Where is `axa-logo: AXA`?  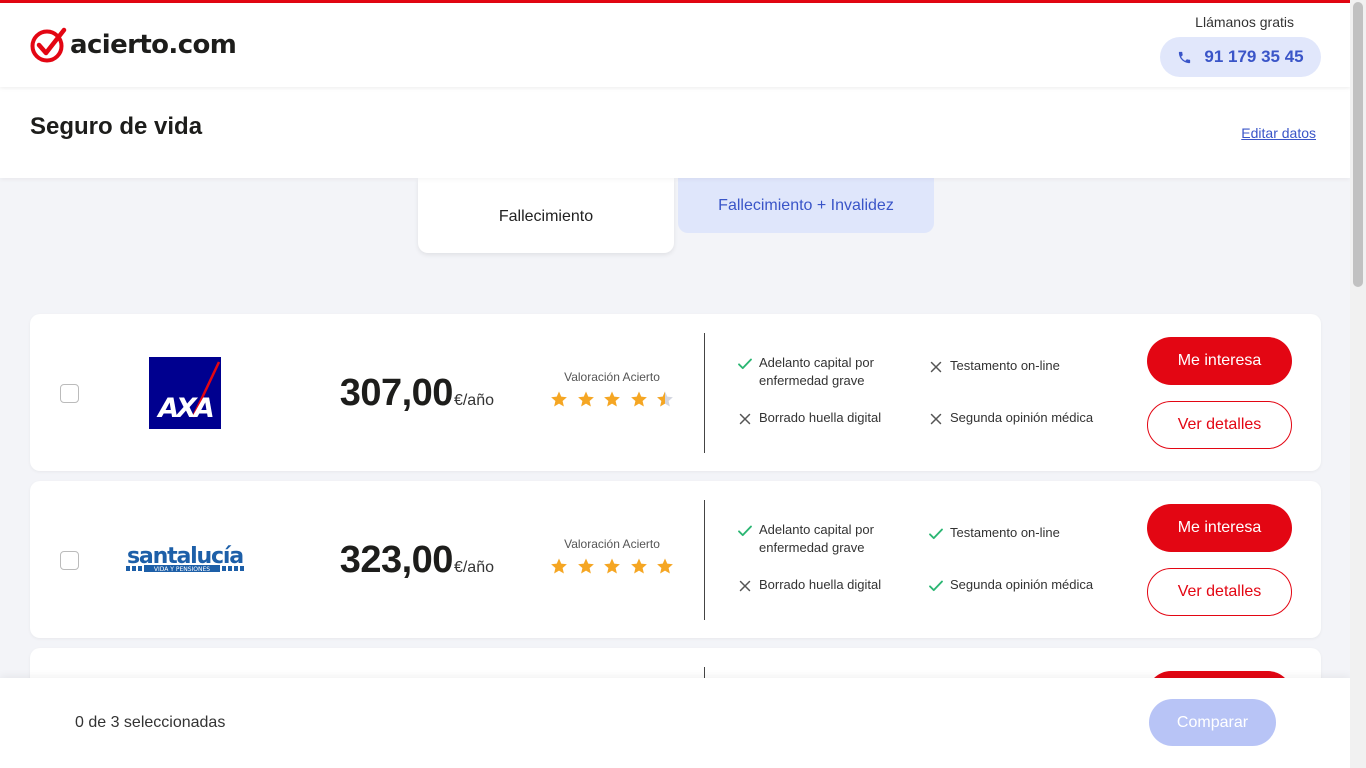
axa-logo: AXA is located at coordinates (185, 393).